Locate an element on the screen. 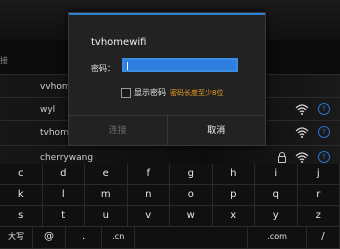 This screenshot has height=249, width=340. keyboard-row: 大写 @ . .cn .com / is located at coordinates (170, 238).